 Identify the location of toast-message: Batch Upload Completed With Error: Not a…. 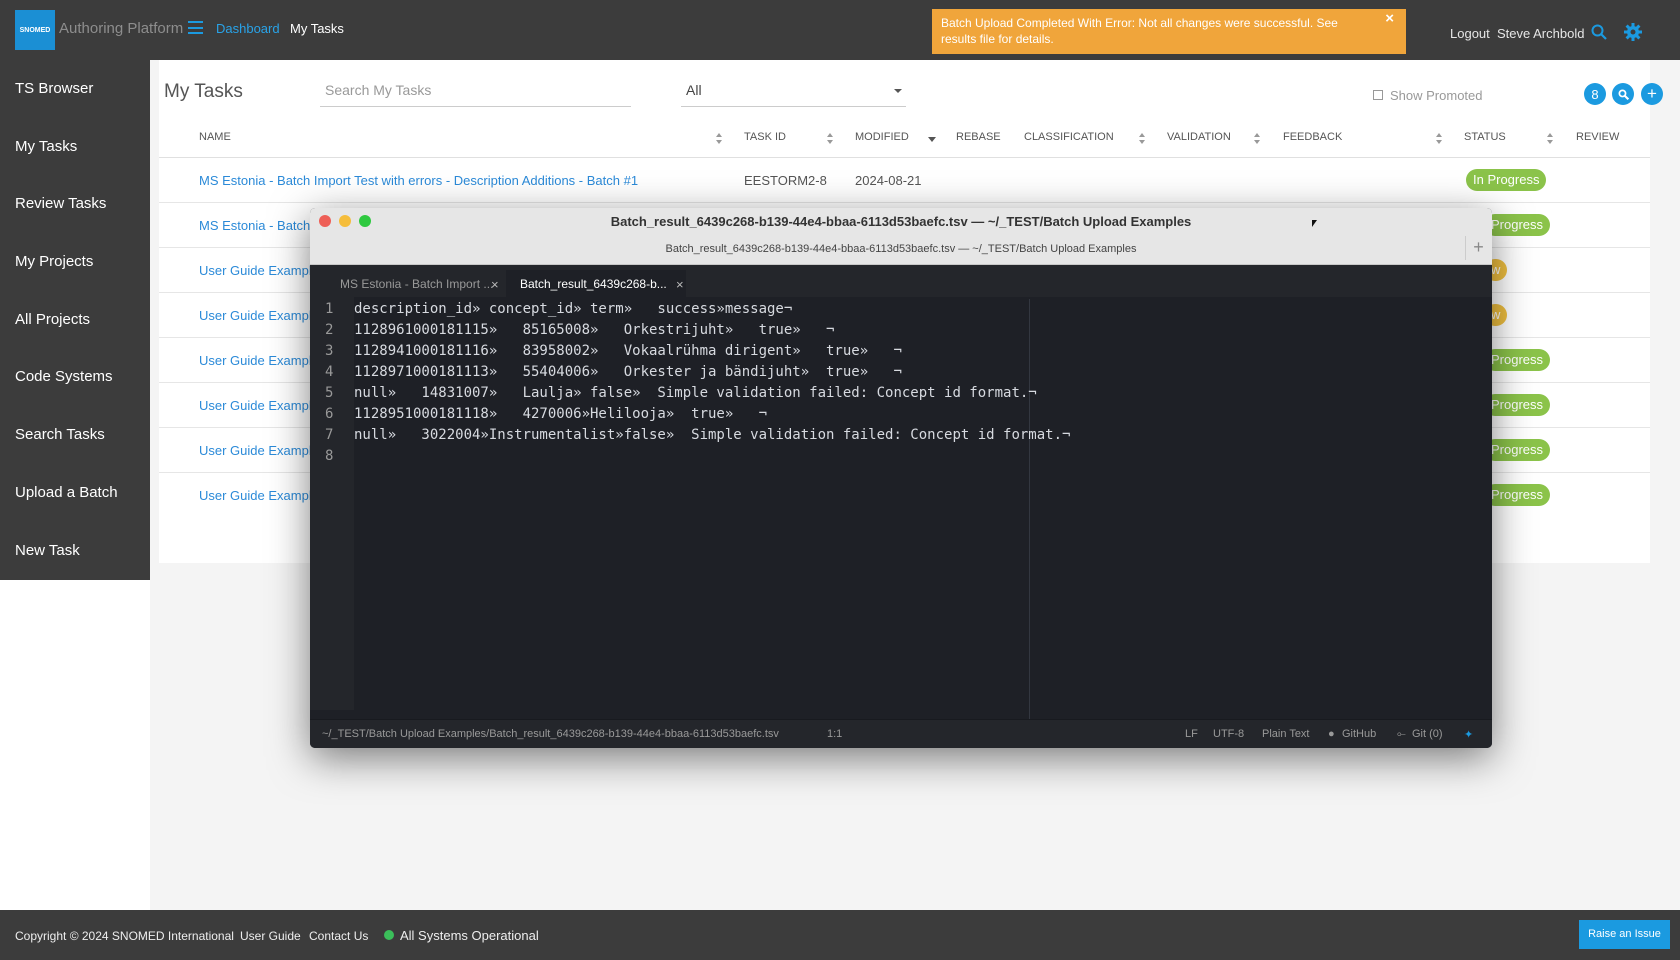
(1139, 31).